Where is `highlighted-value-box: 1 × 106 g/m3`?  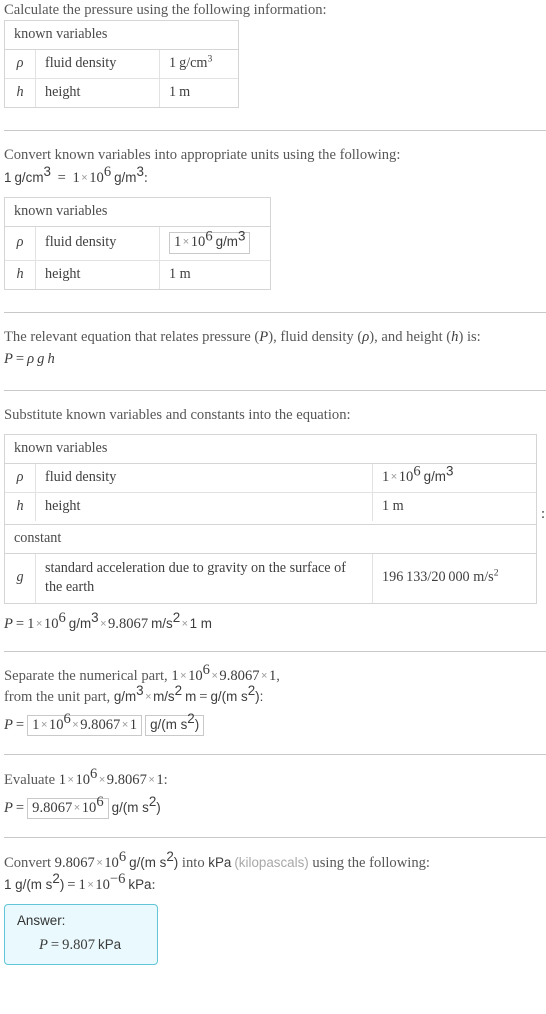 highlighted-value-box: 1 × 106 g/m3 is located at coordinates (210, 241).